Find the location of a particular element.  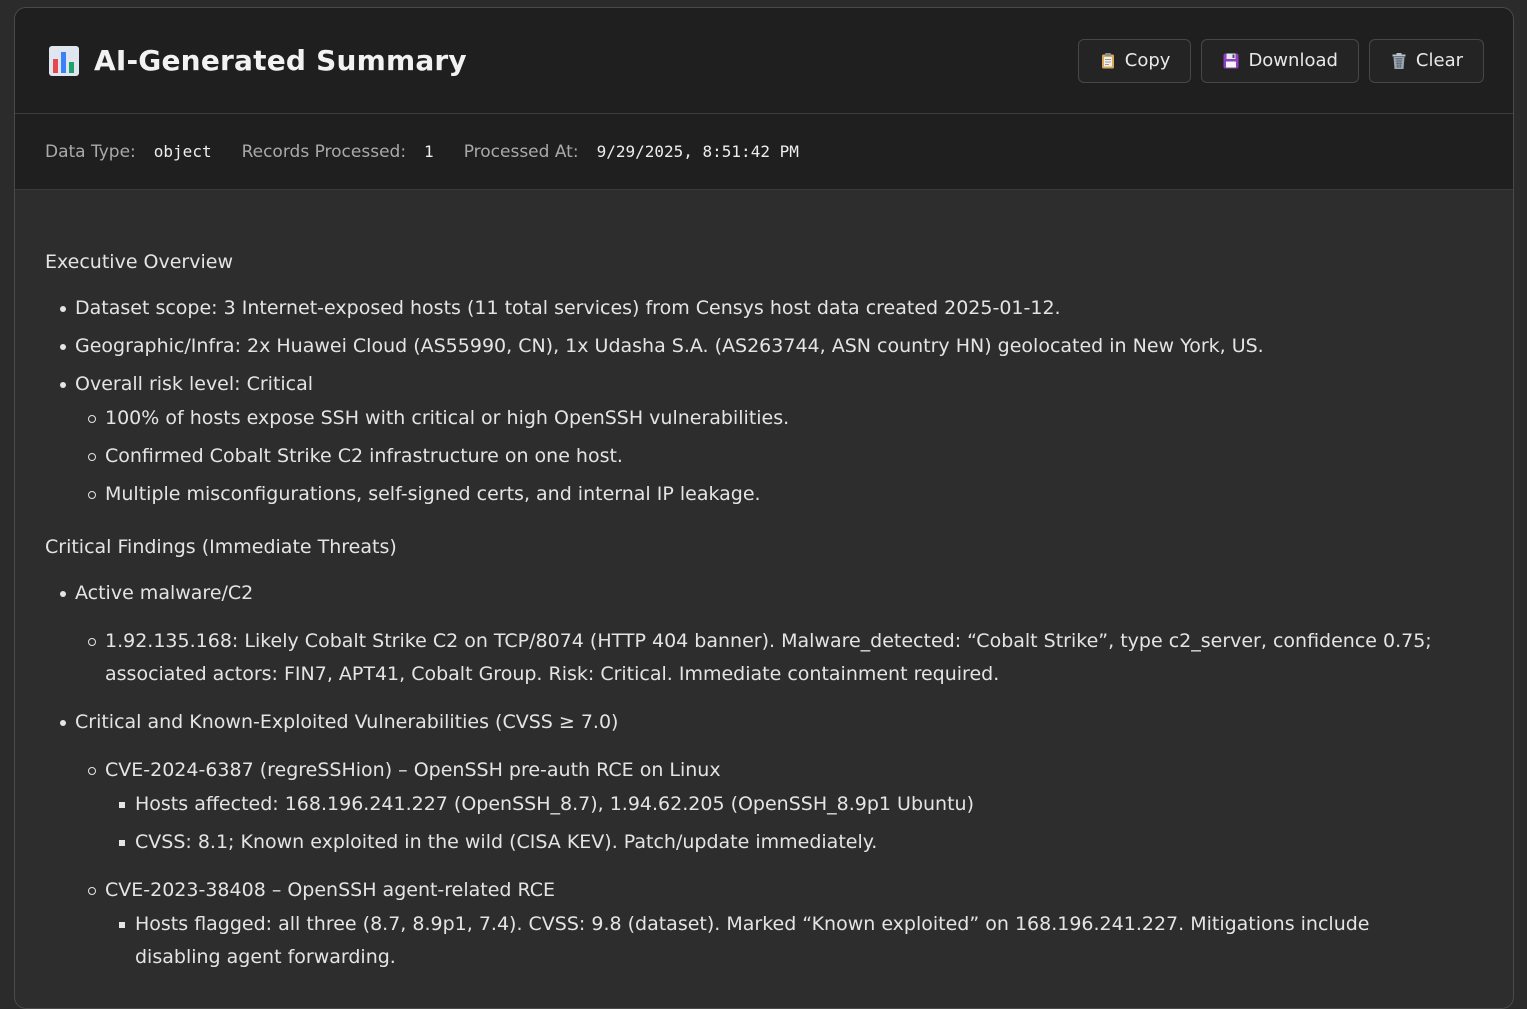

copy-button: Copy is located at coordinates (1134, 60).